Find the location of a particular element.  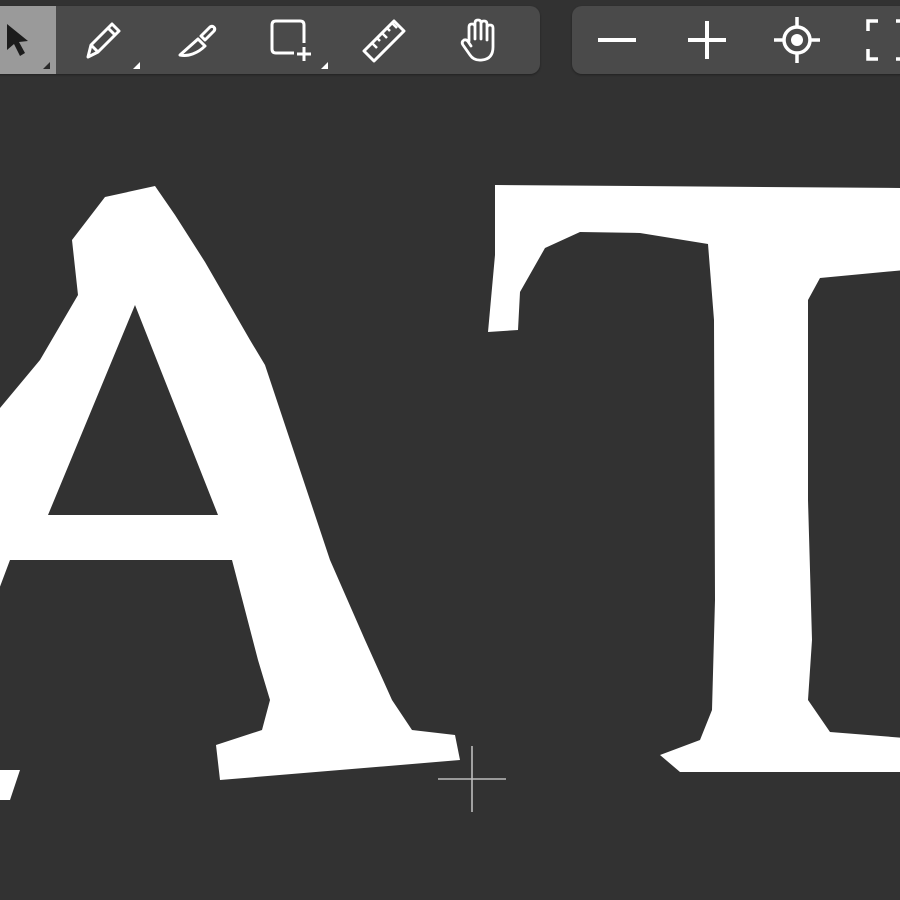

pencil-tool-button is located at coordinates (103, 40).